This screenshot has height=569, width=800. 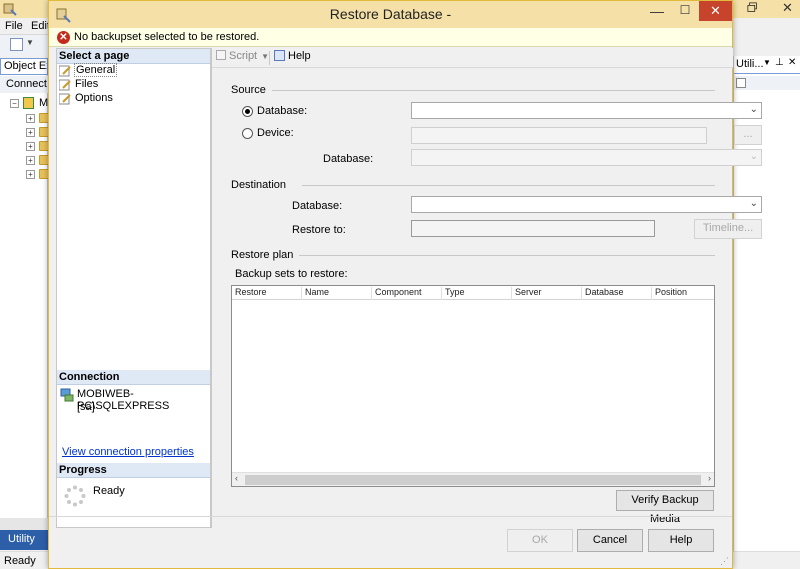 What do you see at coordinates (657, 13) in the screenshot?
I see `minimize-icon: —` at bounding box center [657, 13].